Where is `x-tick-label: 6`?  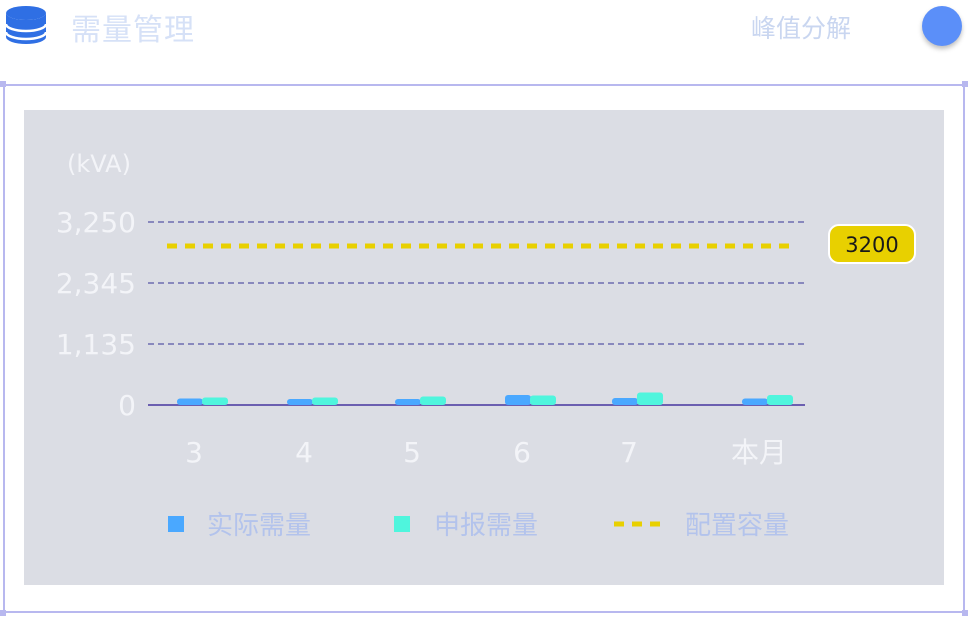 x-tick-label: 6 is located at coordinates (522, 452).